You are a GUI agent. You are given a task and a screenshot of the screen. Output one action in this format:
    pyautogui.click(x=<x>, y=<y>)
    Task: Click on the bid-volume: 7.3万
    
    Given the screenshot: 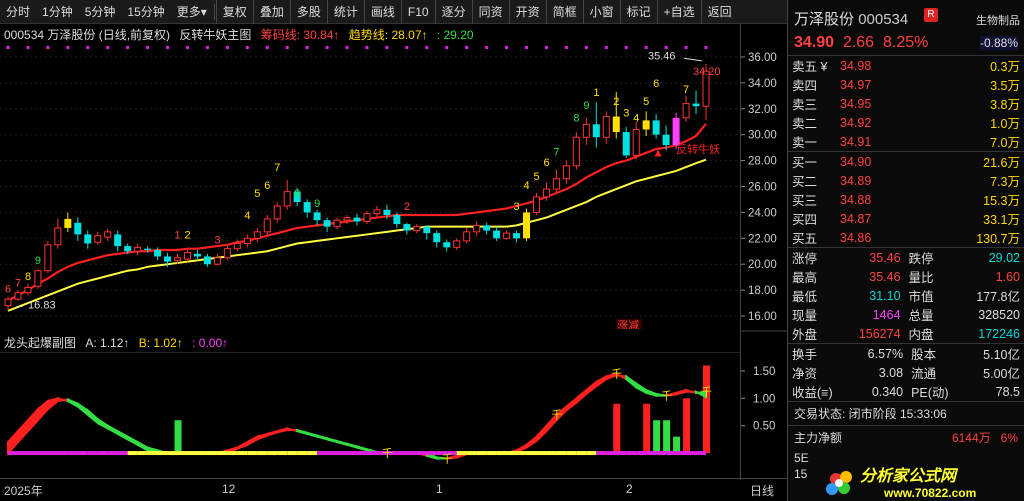 What is the action you would take?
    pyautogui.click(x=1005, y=182)
    